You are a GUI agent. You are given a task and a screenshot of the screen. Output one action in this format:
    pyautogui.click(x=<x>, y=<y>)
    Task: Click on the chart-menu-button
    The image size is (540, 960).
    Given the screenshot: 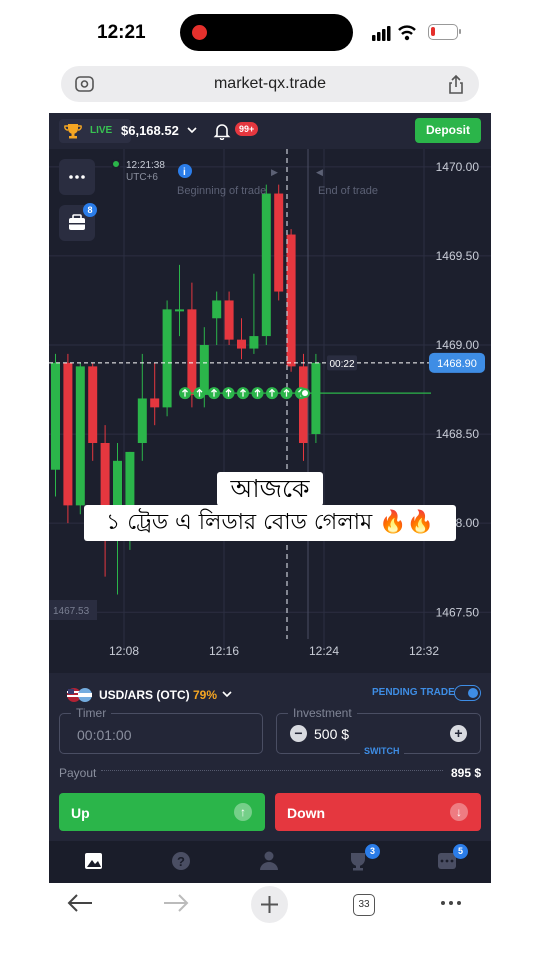 What is the action you would take?
    pyautogui.click(x=77, y=177)
    